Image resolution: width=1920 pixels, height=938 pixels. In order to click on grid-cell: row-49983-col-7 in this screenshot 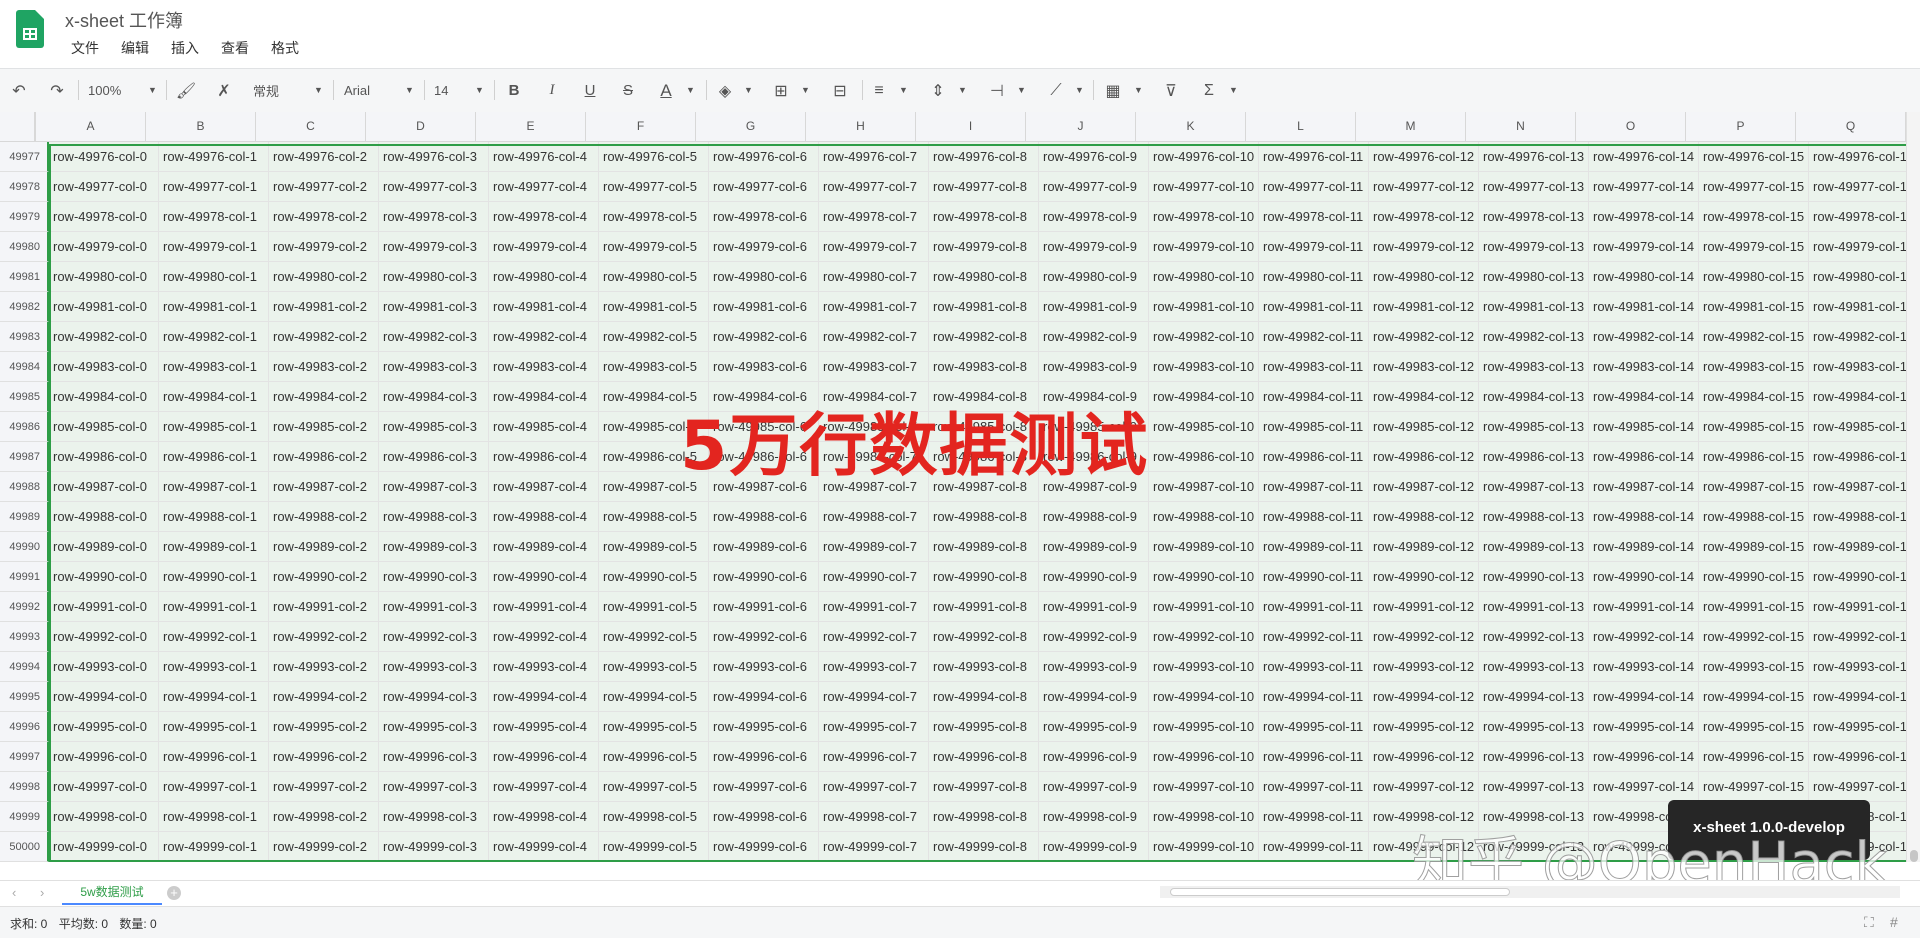, I will do `click(874, 367)`.